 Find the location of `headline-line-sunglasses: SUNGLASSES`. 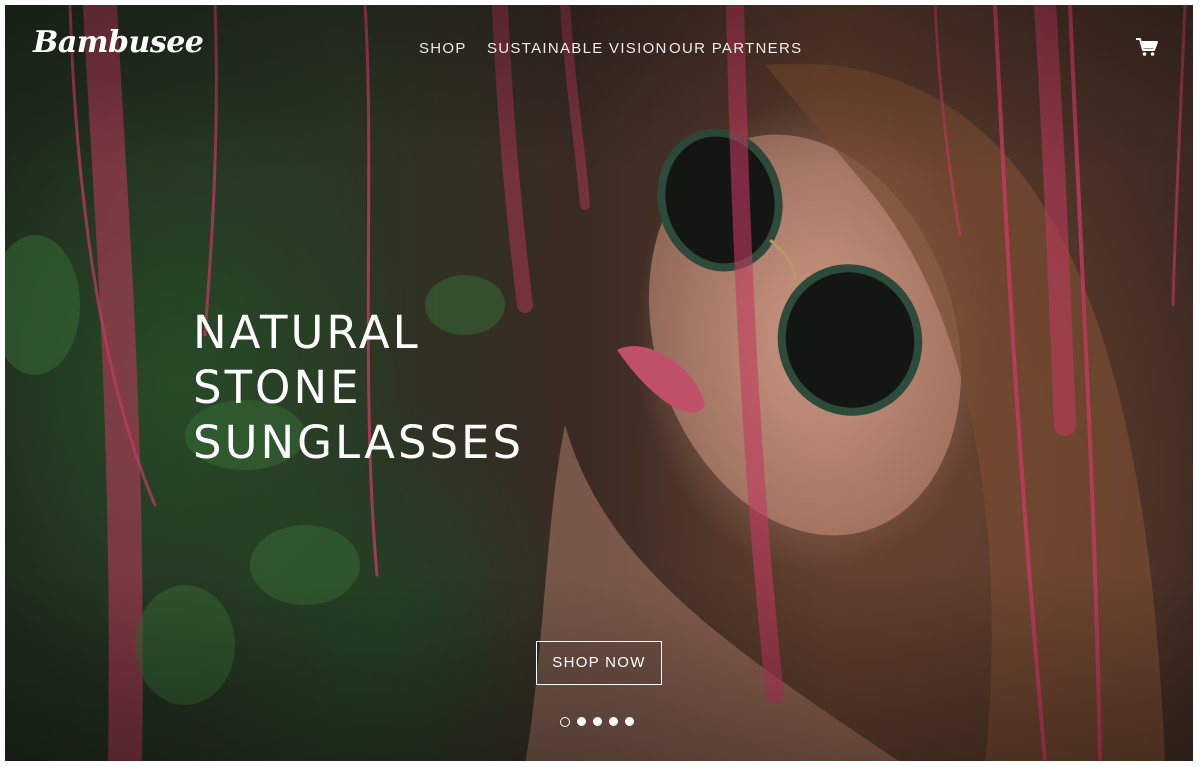

headline-line-sunglasses: SUNGLASSES is located at coordinates (359, 442).